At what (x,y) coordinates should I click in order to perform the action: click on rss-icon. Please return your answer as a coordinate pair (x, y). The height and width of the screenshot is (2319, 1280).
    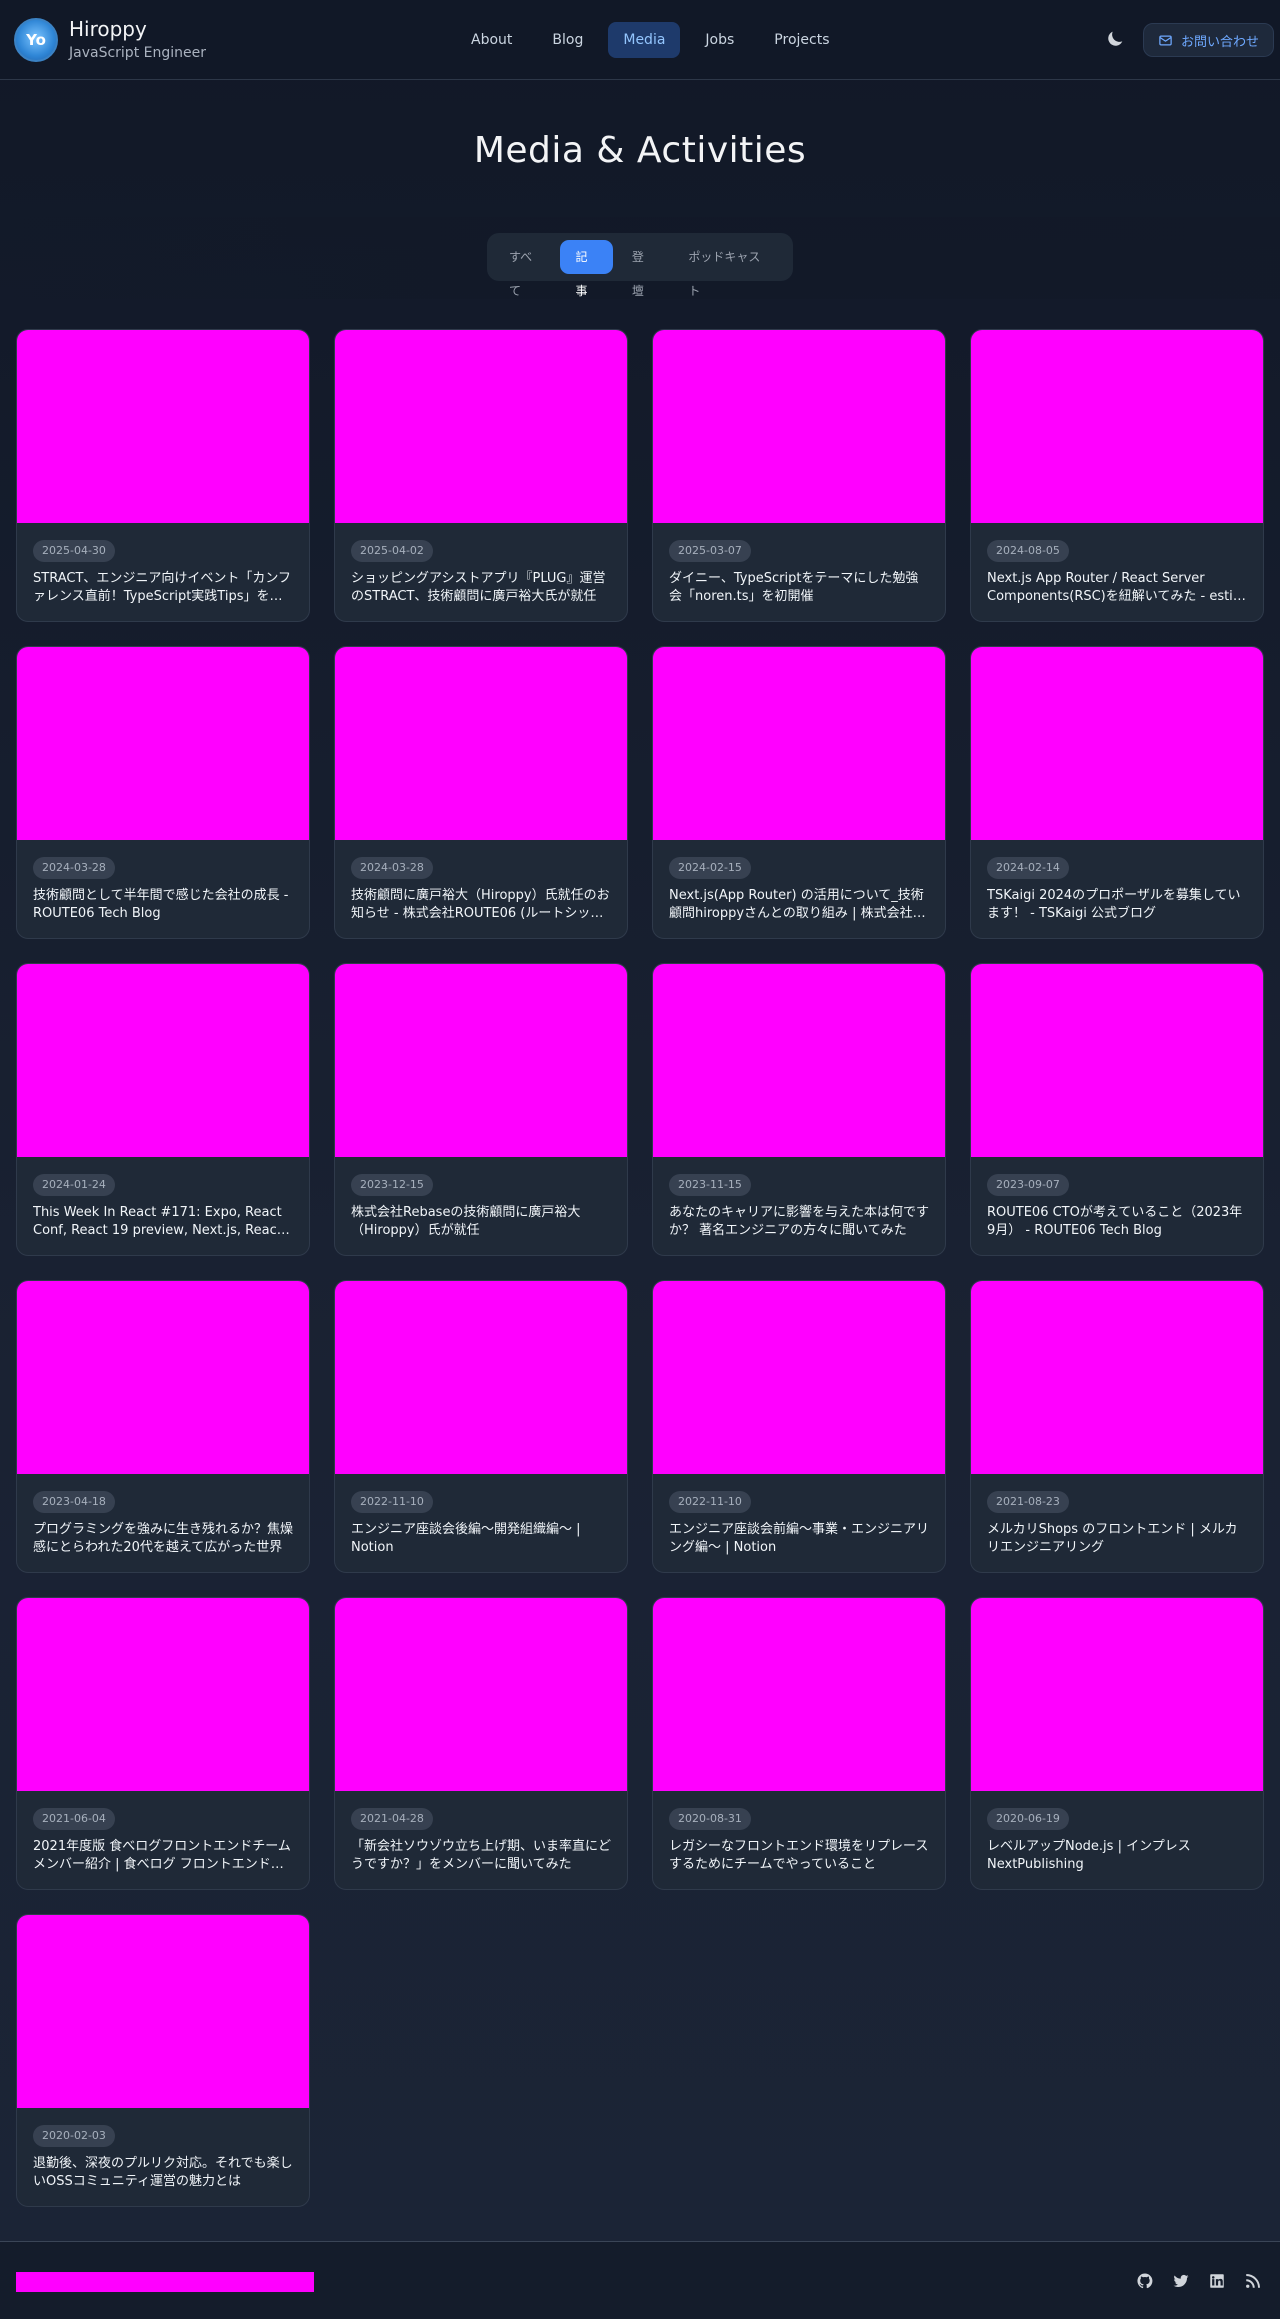
    Looking at the image, I should click on (1253, 2281).